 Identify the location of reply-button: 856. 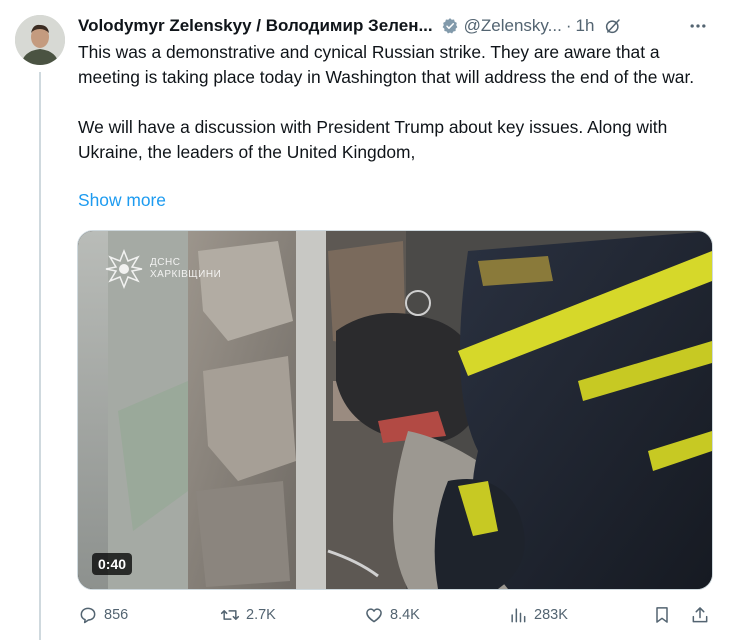
(103, 615).